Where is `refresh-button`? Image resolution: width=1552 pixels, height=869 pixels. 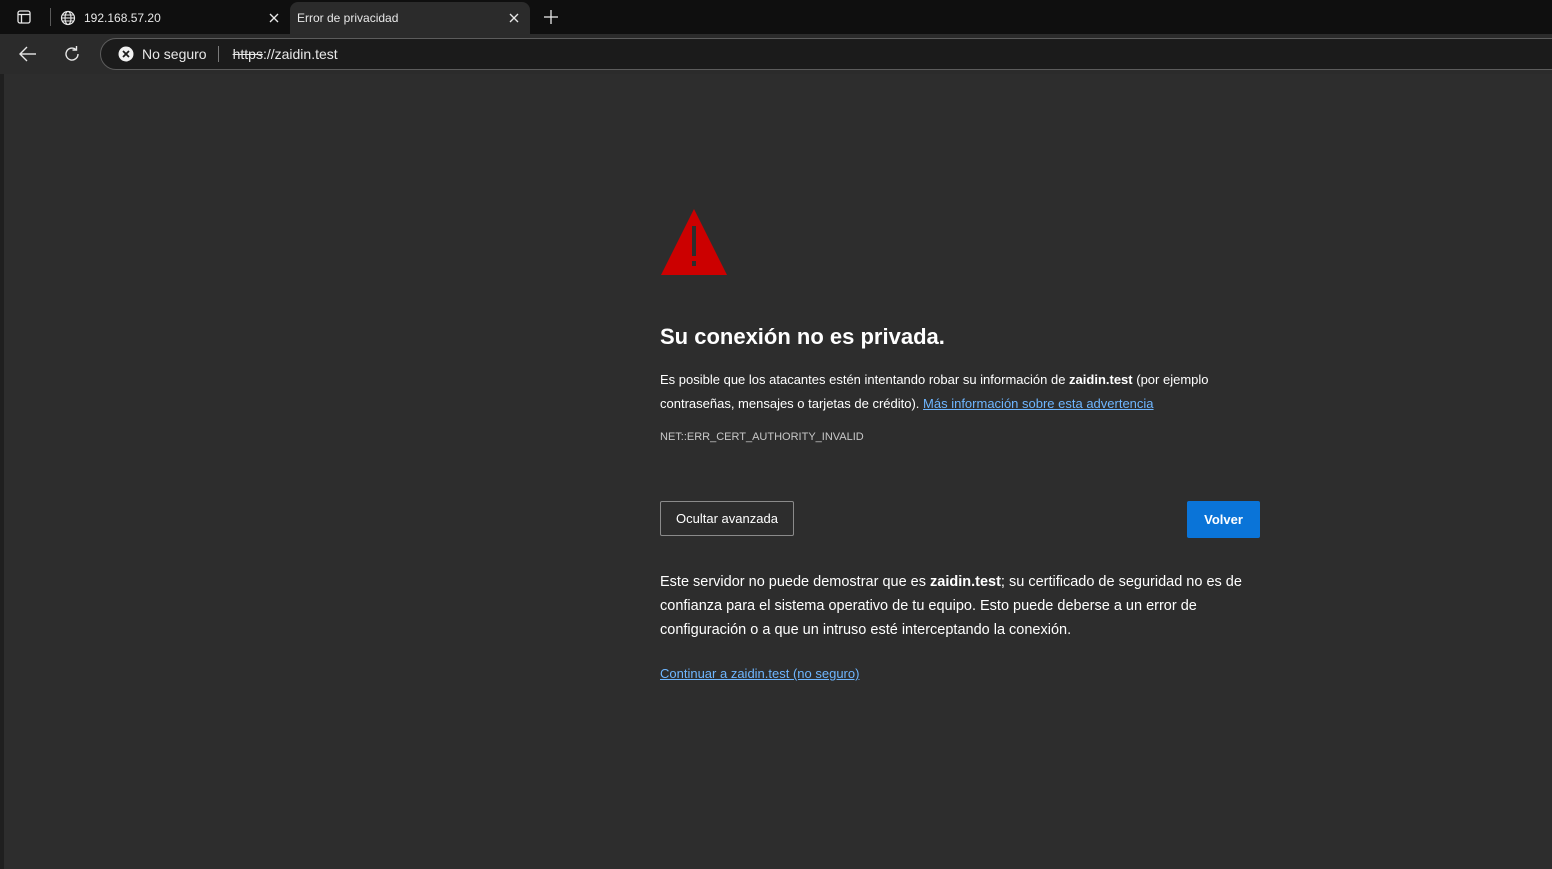 refresh-button is located at coordinates (72, 54).